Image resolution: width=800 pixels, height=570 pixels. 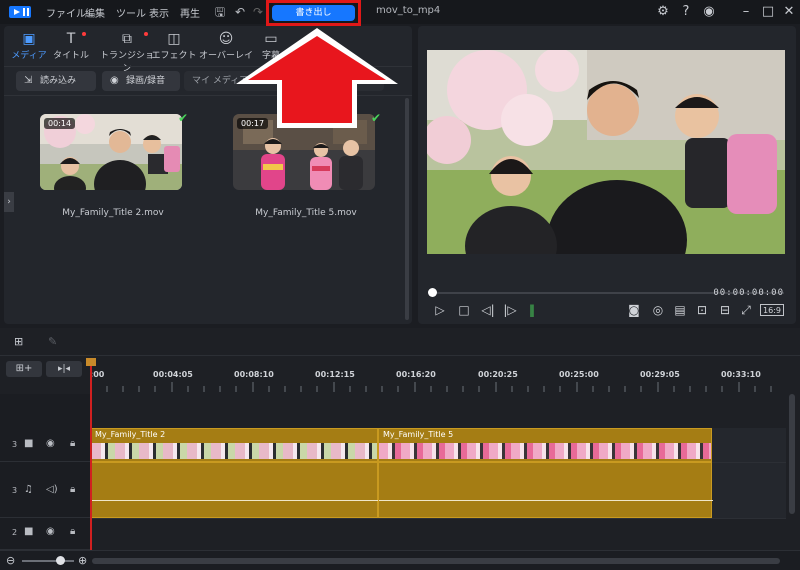 What do you see at coordinates (418, 434) in the screenshot?
I see `clip-title: My_Family_Title 5` at bounding box center [418, 434].